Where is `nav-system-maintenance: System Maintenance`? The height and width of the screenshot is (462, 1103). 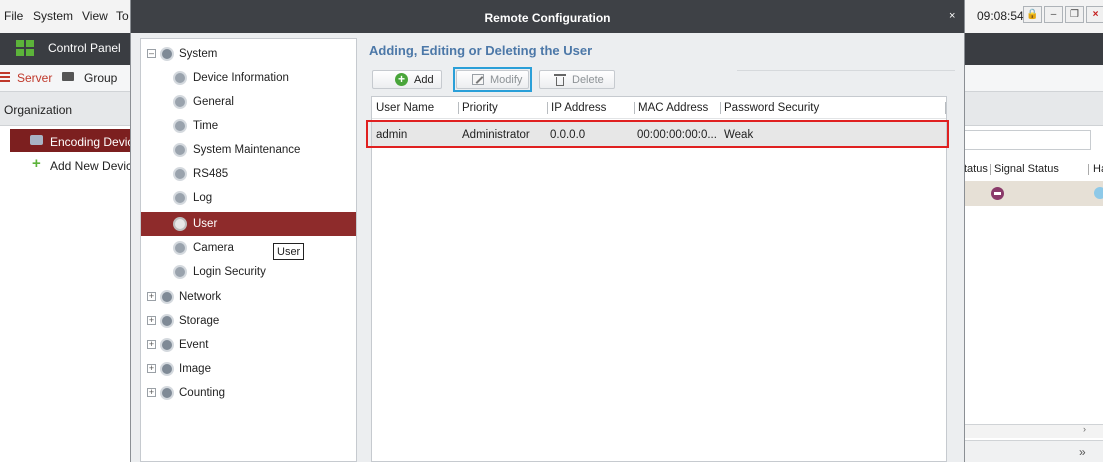
nav-system-maintenance: System Maintenance is located at coordinates (248, 150).